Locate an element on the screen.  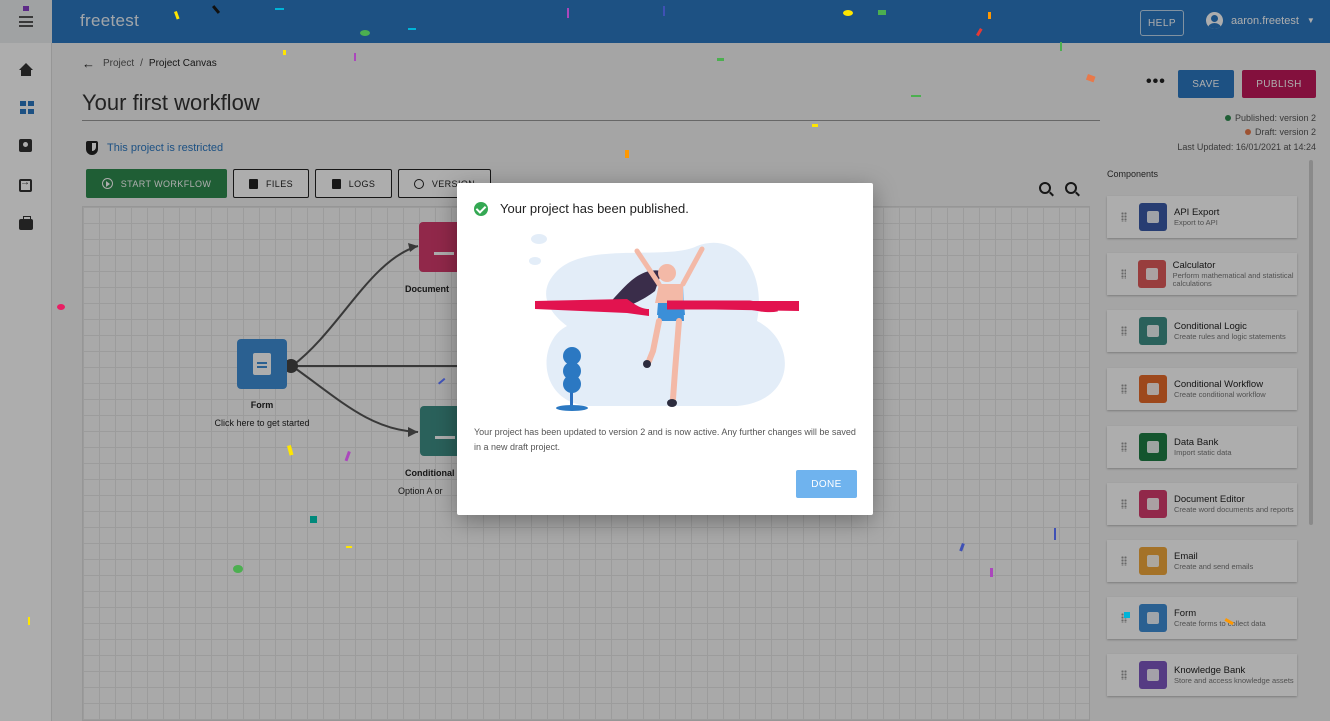
dialog-header: Your project has been published. is located at coordinates (581, 208).